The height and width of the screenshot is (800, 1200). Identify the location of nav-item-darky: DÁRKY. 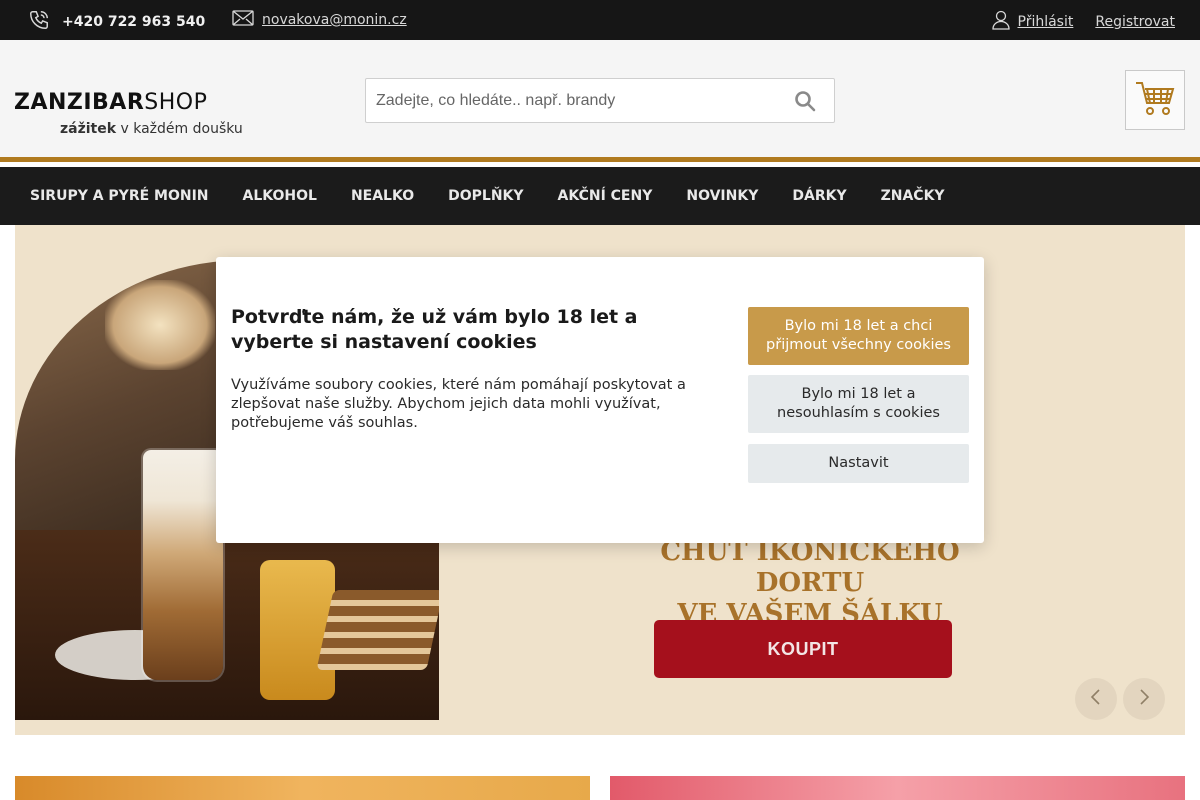
(819, 196).